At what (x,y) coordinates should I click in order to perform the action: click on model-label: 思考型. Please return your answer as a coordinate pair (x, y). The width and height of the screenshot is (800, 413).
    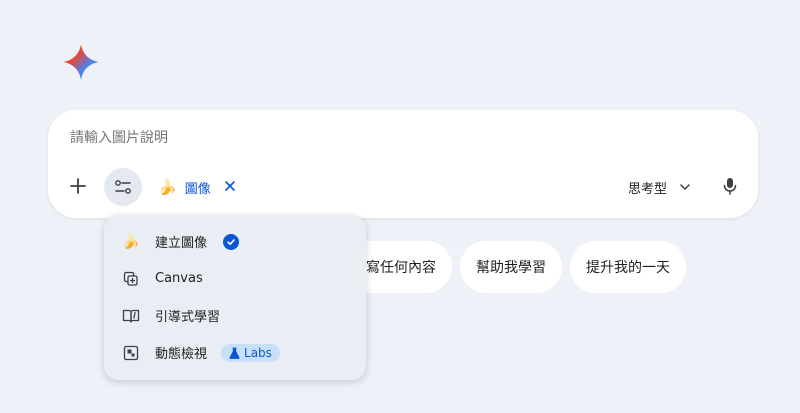
    Looking at the image, I should click on (648, 189).